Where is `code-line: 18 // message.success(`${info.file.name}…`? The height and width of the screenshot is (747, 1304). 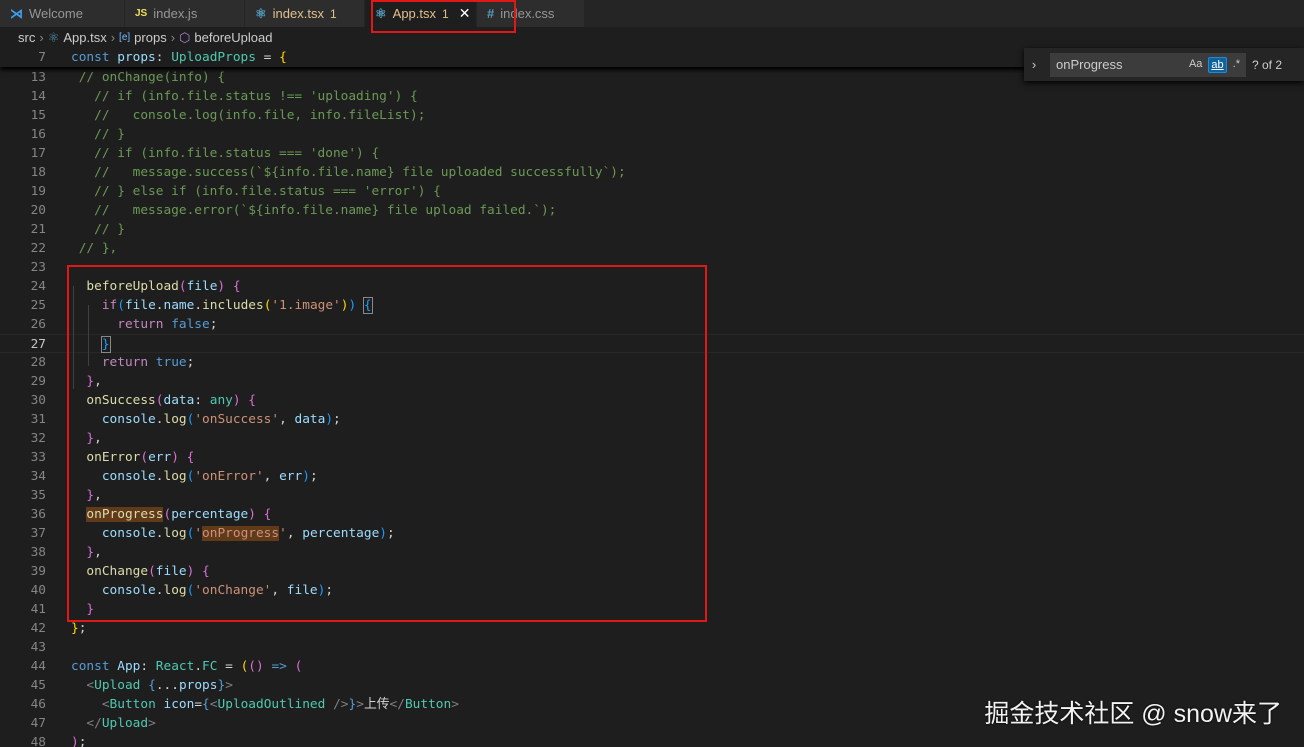
code-line: 18 // message.success(`${info.file.name}… is located at coordinates (652, 172).